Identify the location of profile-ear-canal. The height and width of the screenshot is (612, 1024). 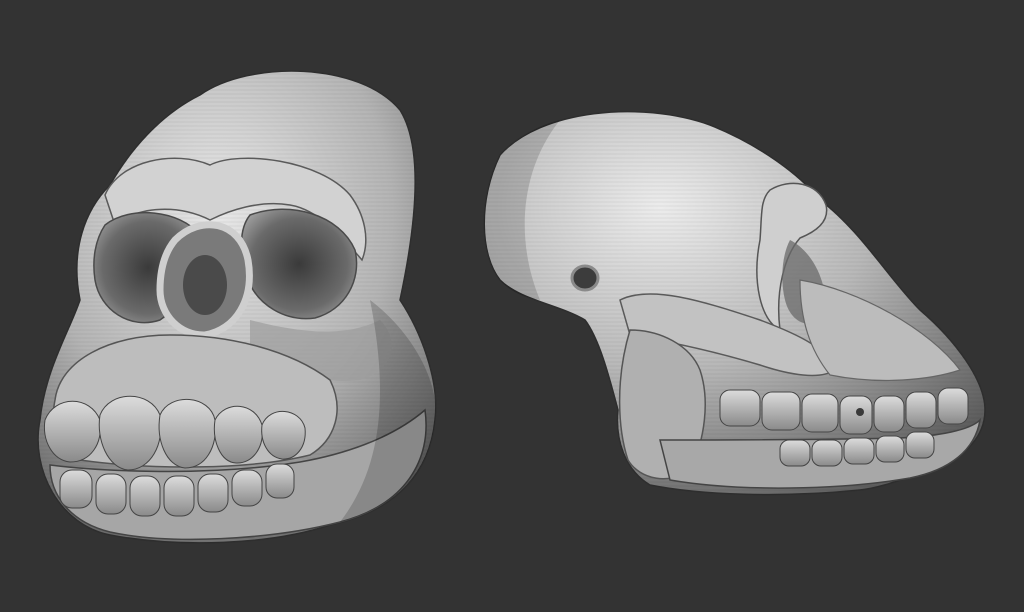
(585, 278).